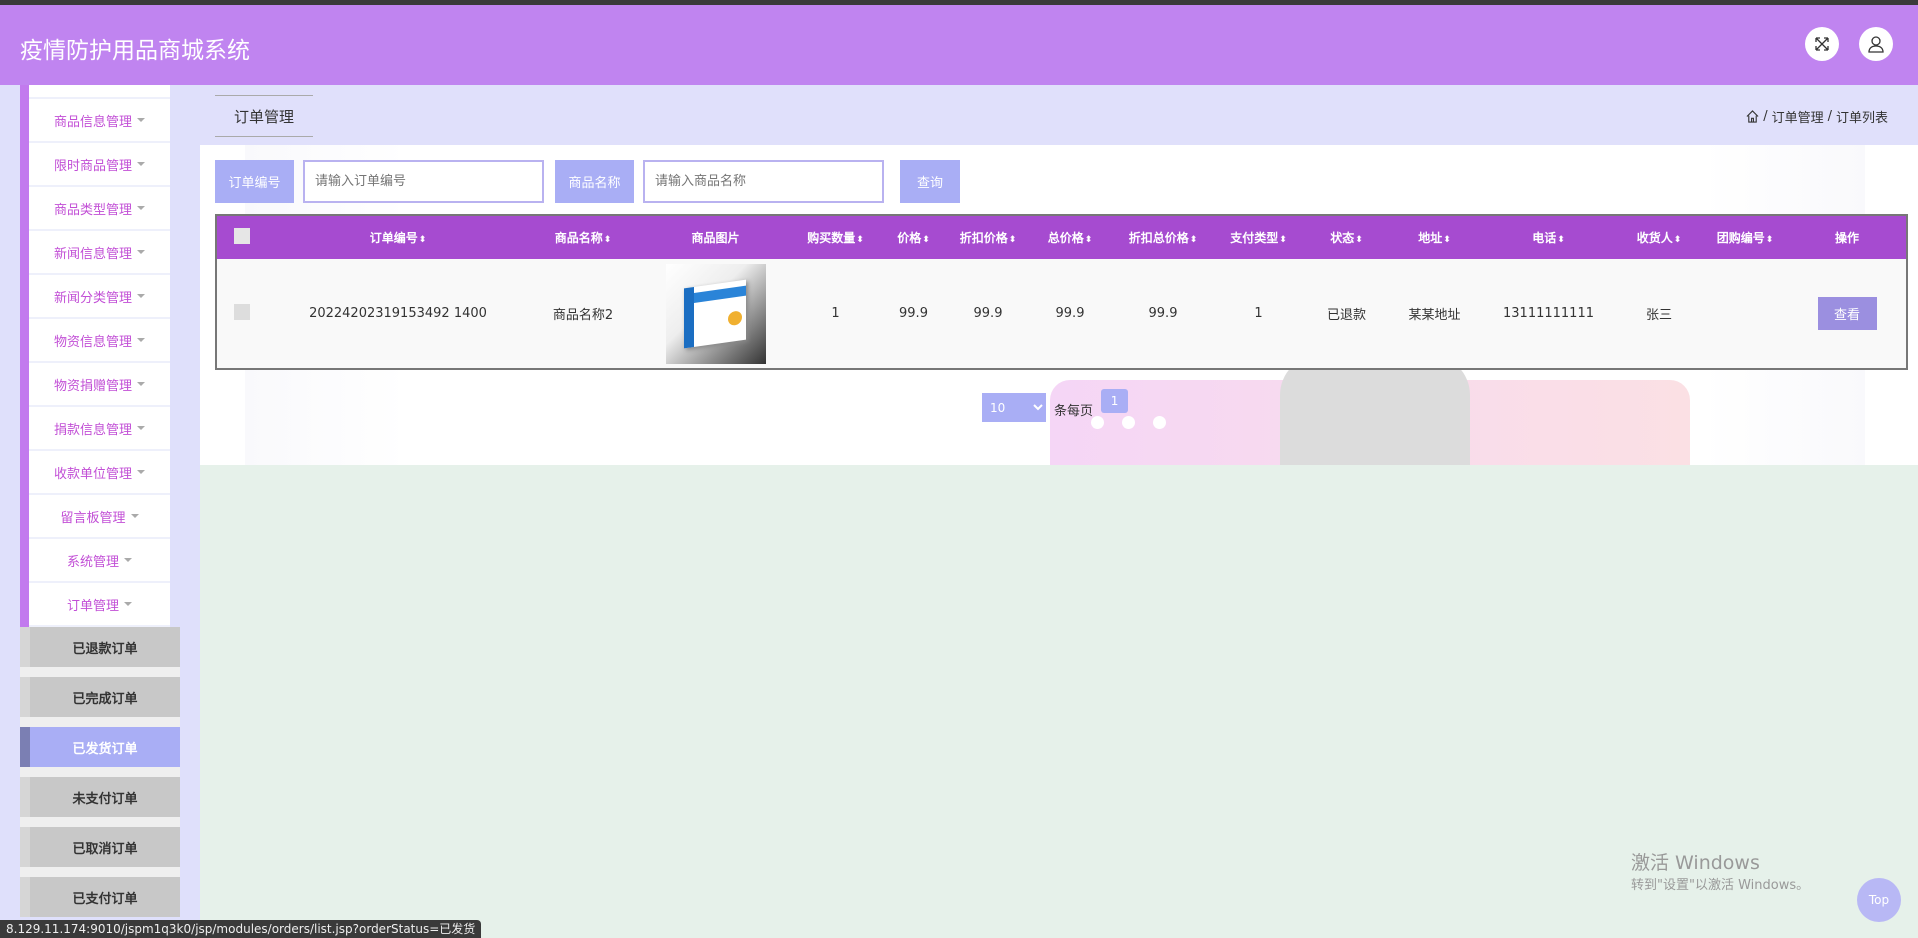 The width and height of the screenshot is (1918, 938). I want to click on submenu-item: 已完成订单, so click(100, 697).